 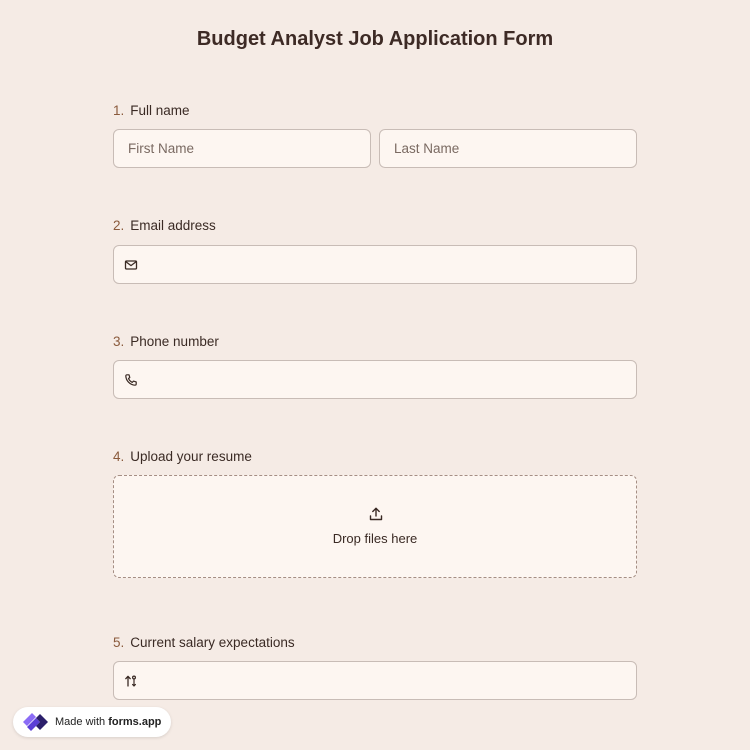 I want to click on question-label-resume: 4. Upload your resume, so click(x=182, y=456).